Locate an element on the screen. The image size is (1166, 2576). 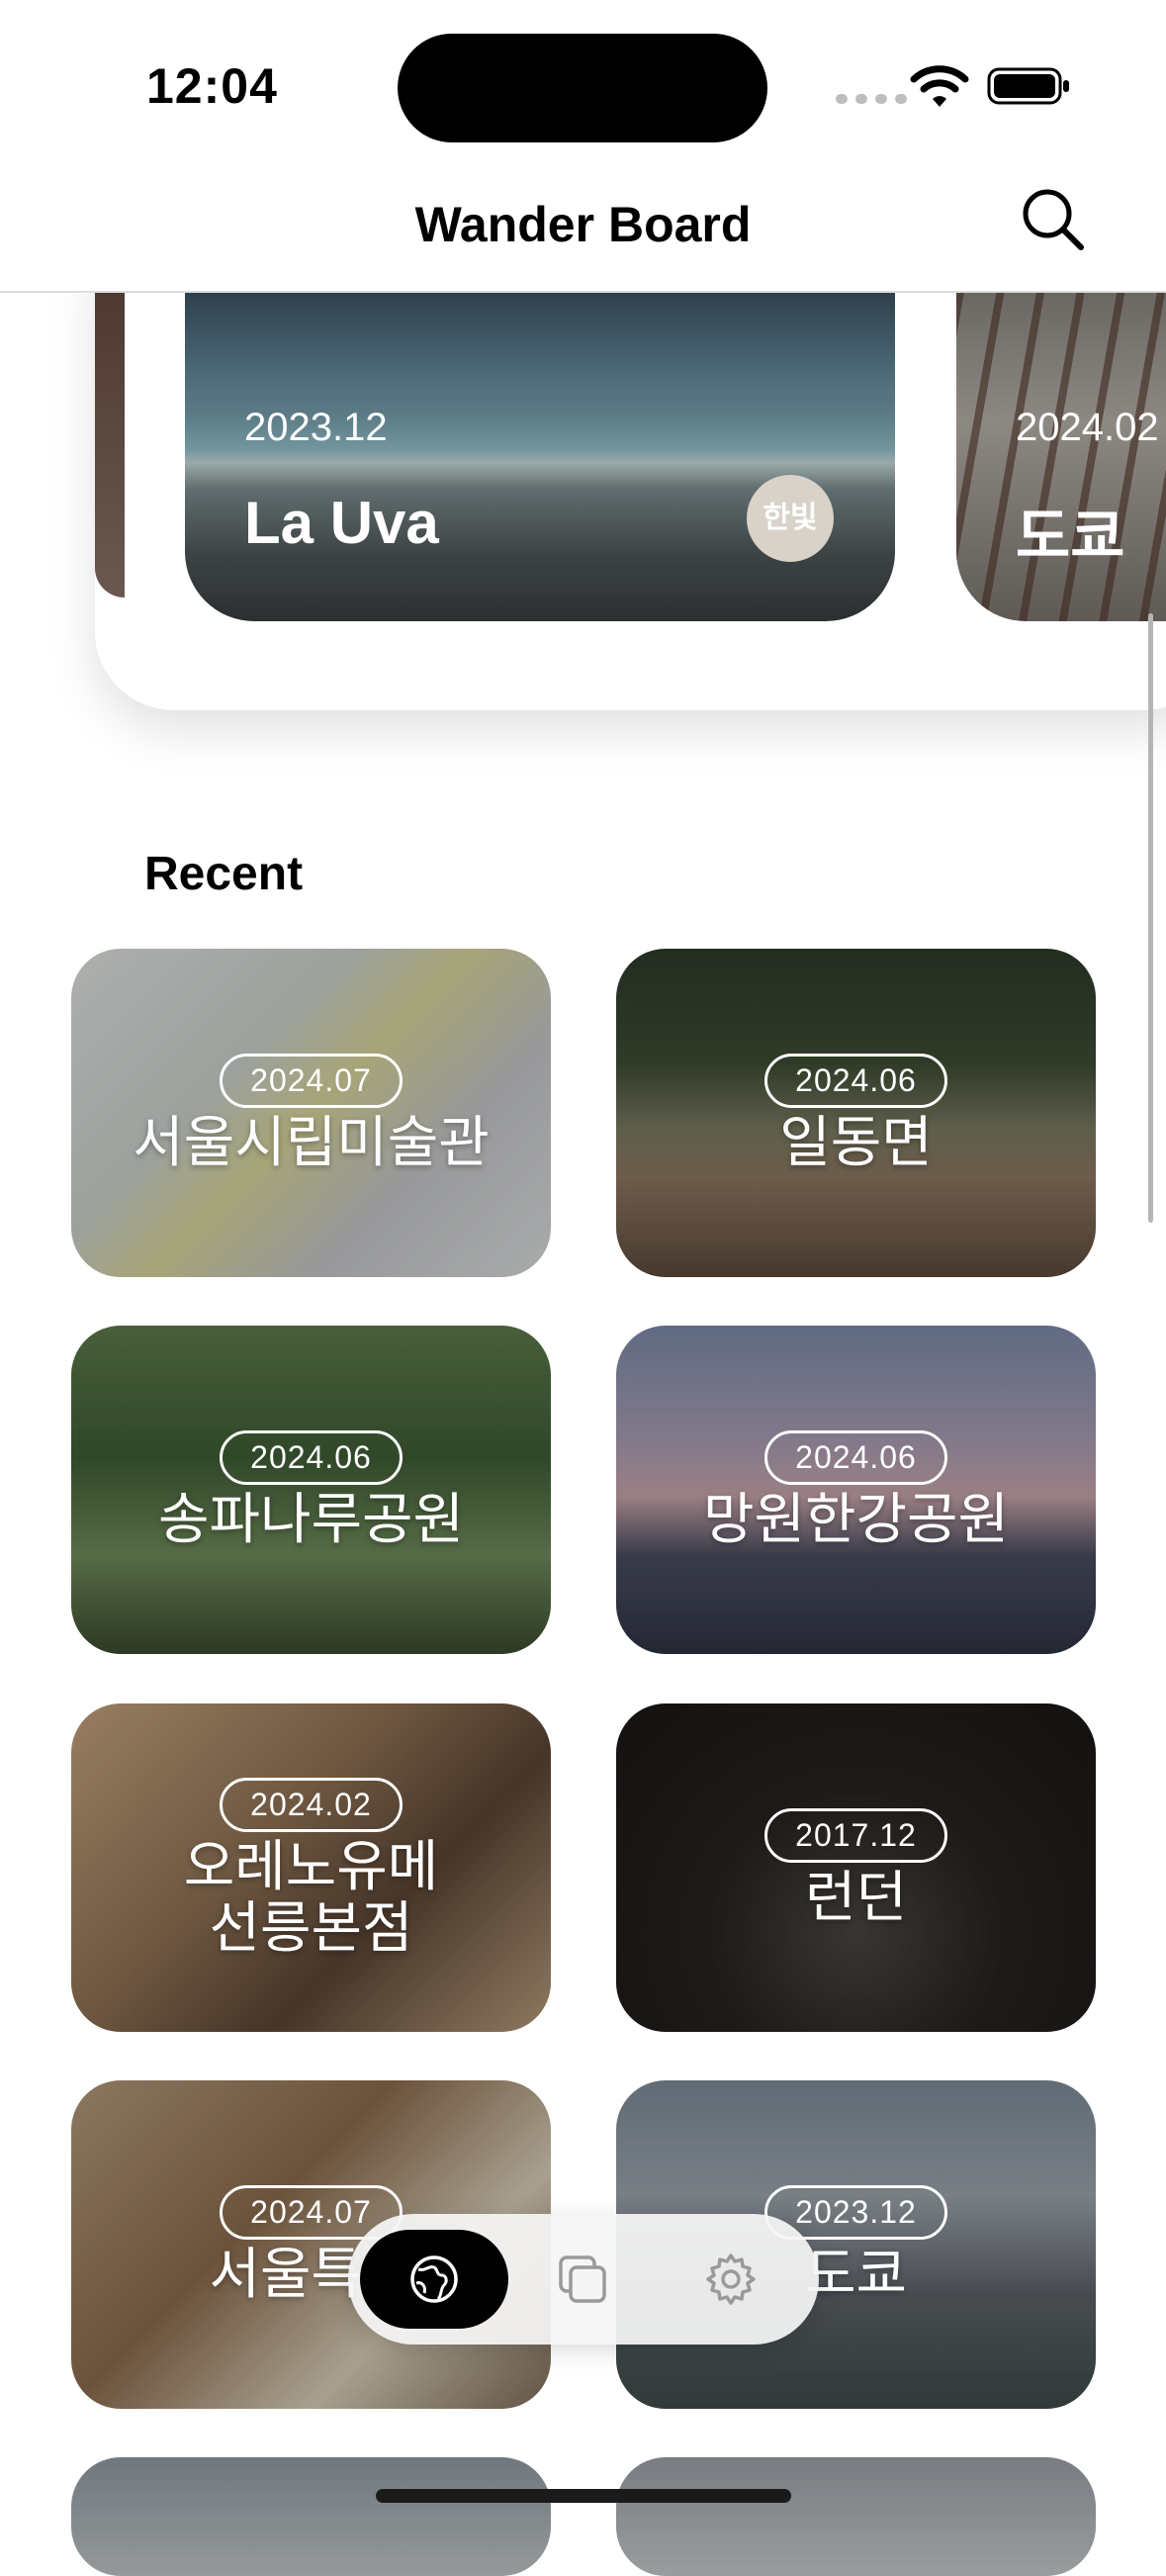
recent-card: 2024.06 망원한강공원 is located at coordinates (856, 1490).